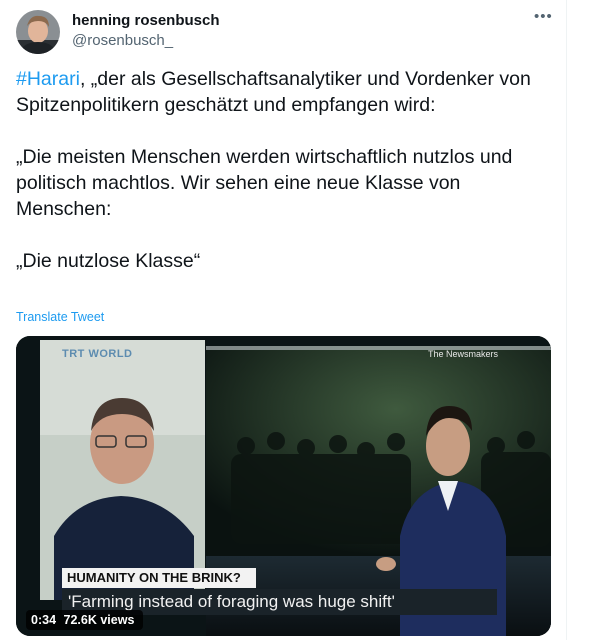 This screenshot has height=640, width=592. What do you see at coordinates (463, 354) in the screenshot?
I see `show-name: The Newsmakers` at bounding box center [463, 354].